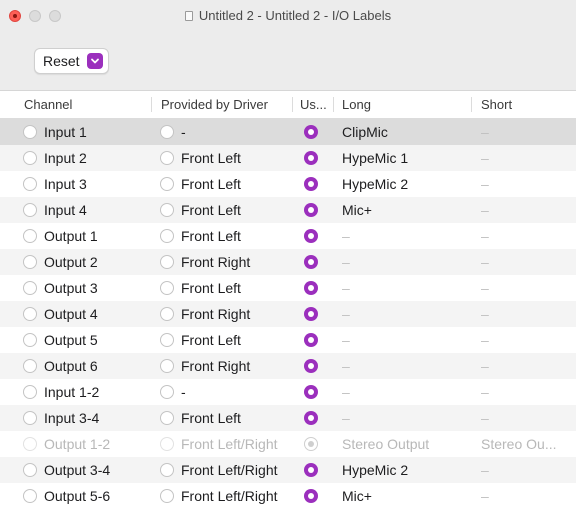  Describe the element at coordinates (288, 210) in the screenshot. I see `table-row: Input 4 Front Left Mic+ –` at that location.